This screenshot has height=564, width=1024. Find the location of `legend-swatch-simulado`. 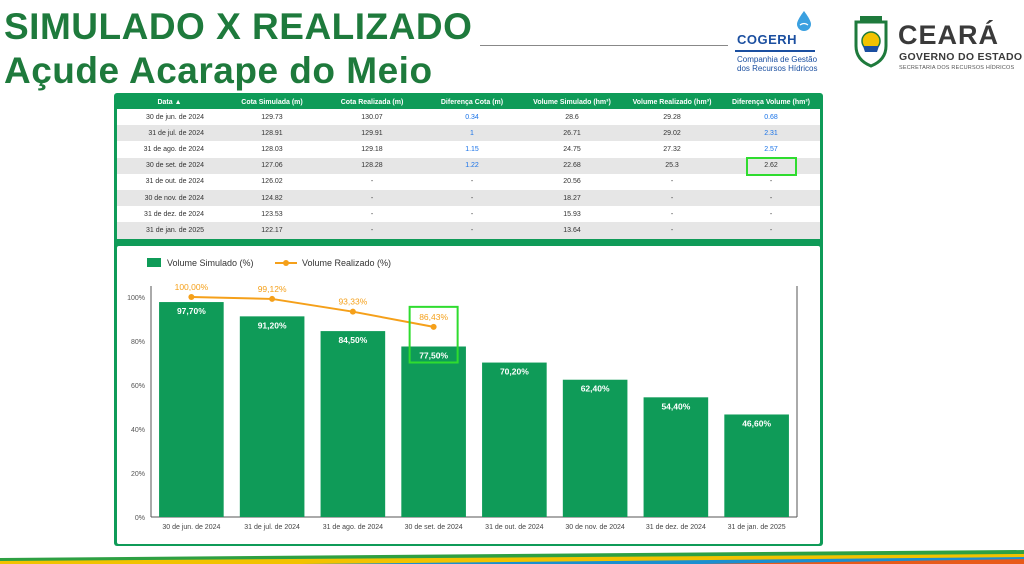

legend-swatch-simulado is located at coordinates (154, 262).